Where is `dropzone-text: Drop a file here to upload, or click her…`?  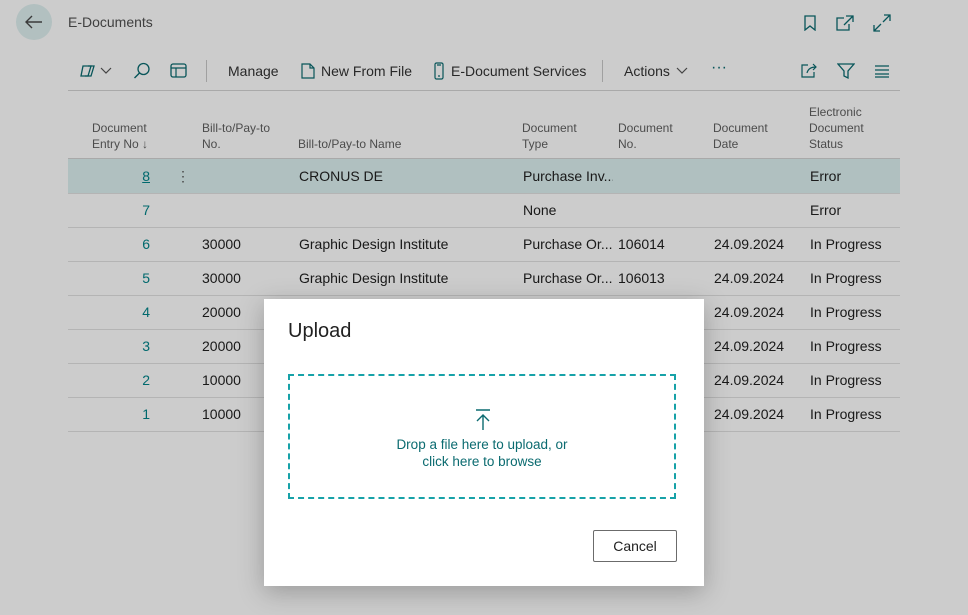 dropzone-text: Drop a file here to upload, or click her… is located at coordinates (482, 453).